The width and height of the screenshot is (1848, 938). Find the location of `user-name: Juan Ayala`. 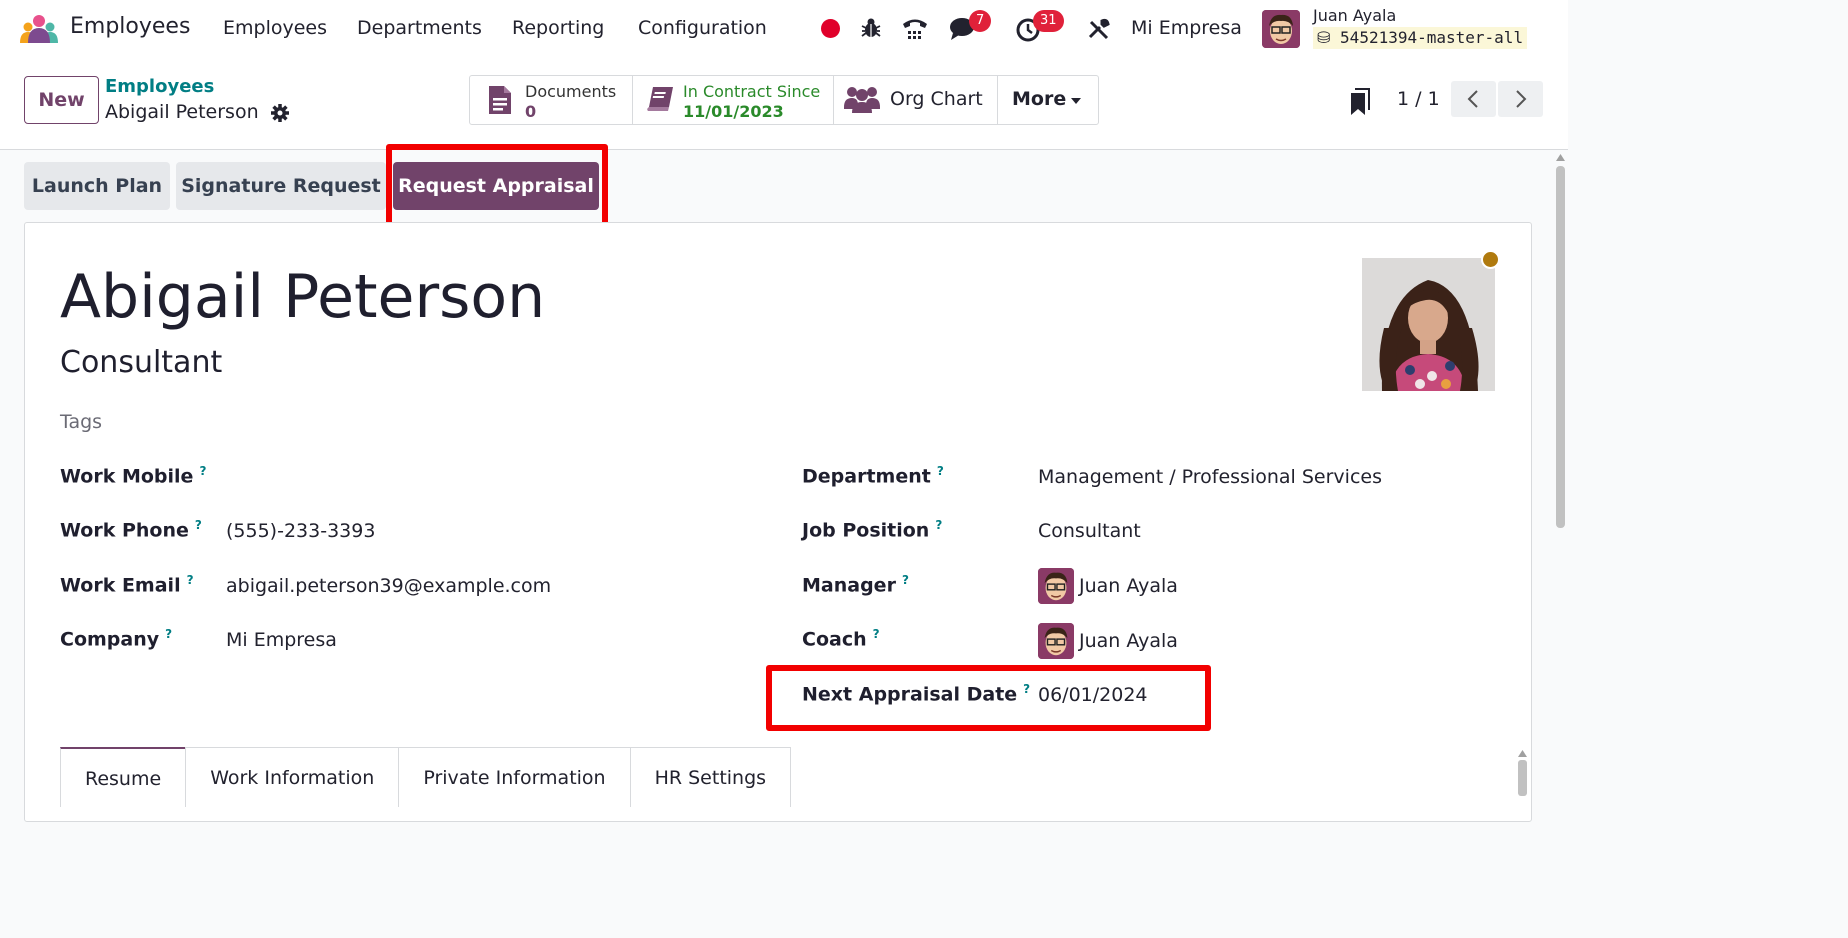

user-name: Juan Ayala is located at coordinates (1354, 15).